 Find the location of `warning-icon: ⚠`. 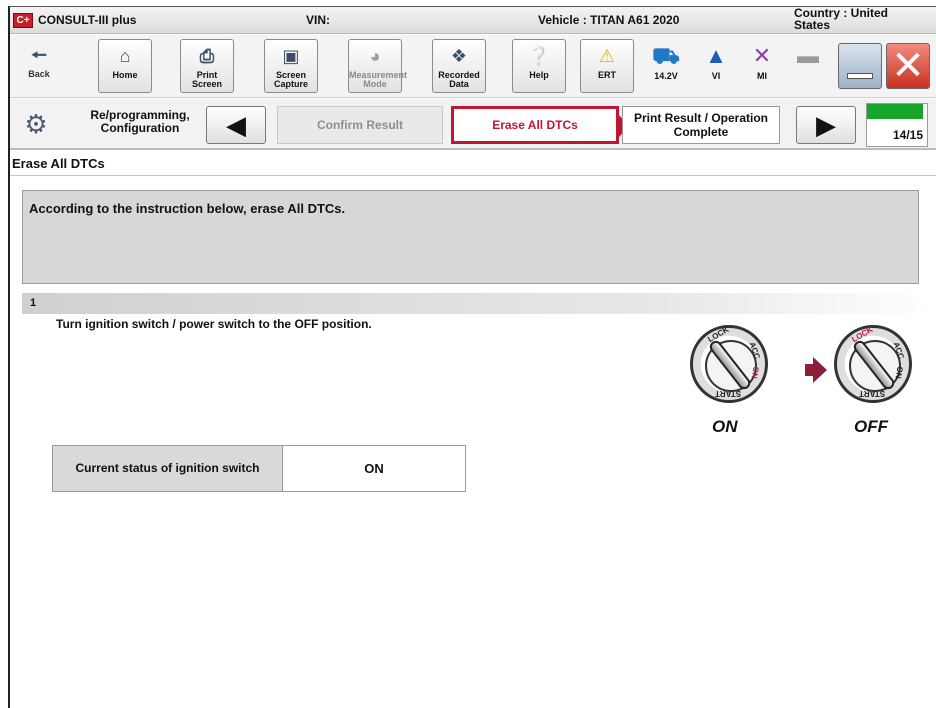

warning-icon: ⚠ is located at coordinates (607, 56).